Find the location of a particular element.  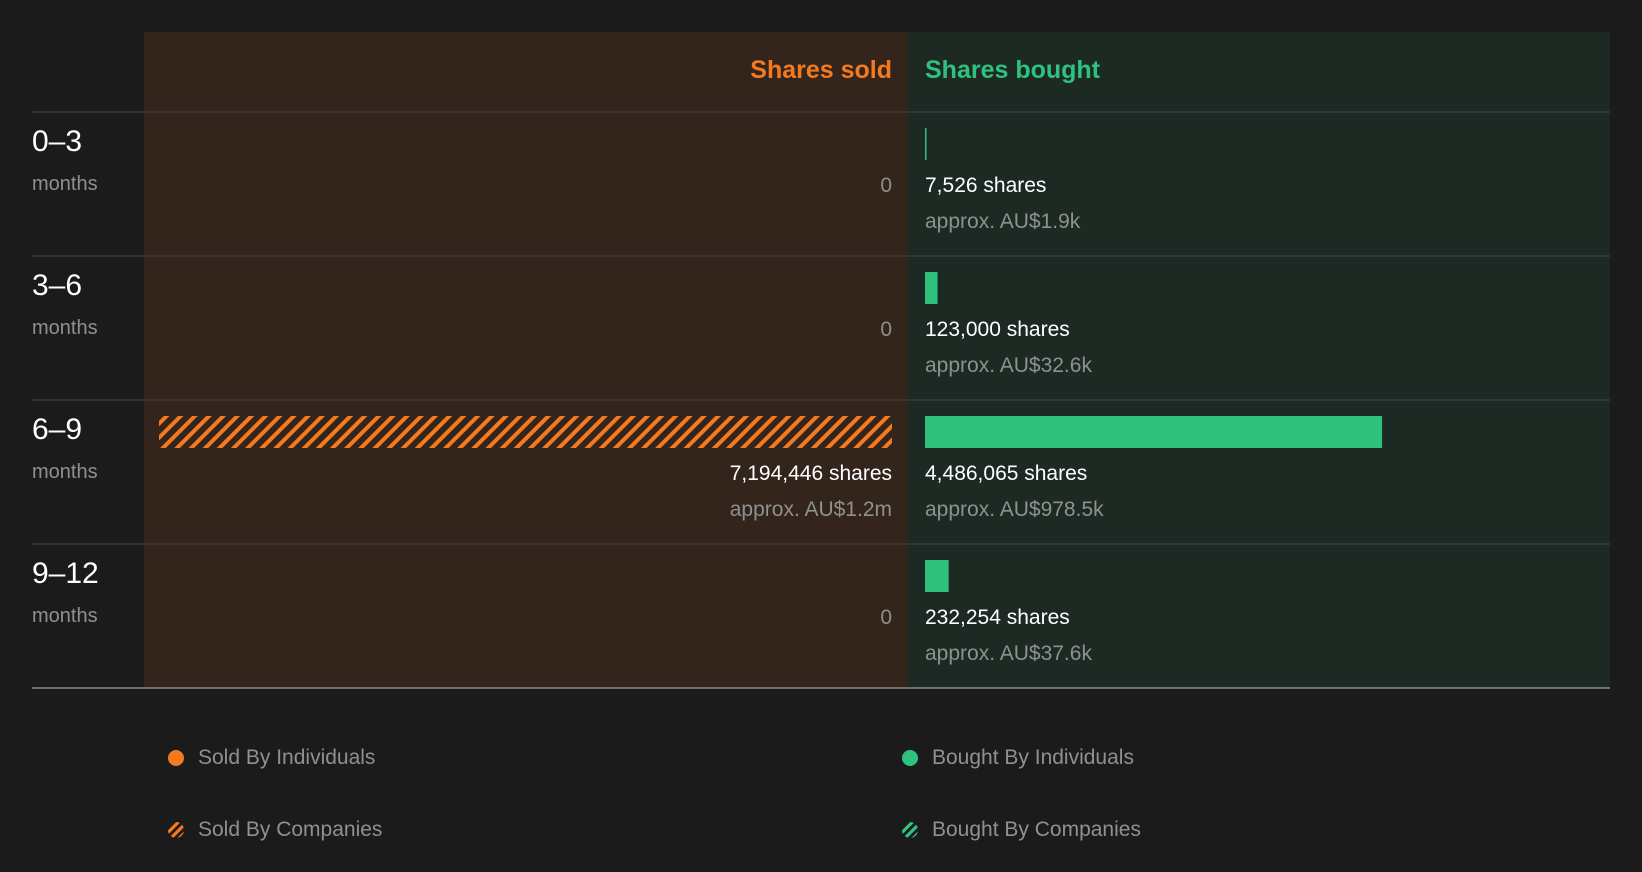

bought-approx-label: approx. AU$37.6k is located at coordinates (1008, 653).